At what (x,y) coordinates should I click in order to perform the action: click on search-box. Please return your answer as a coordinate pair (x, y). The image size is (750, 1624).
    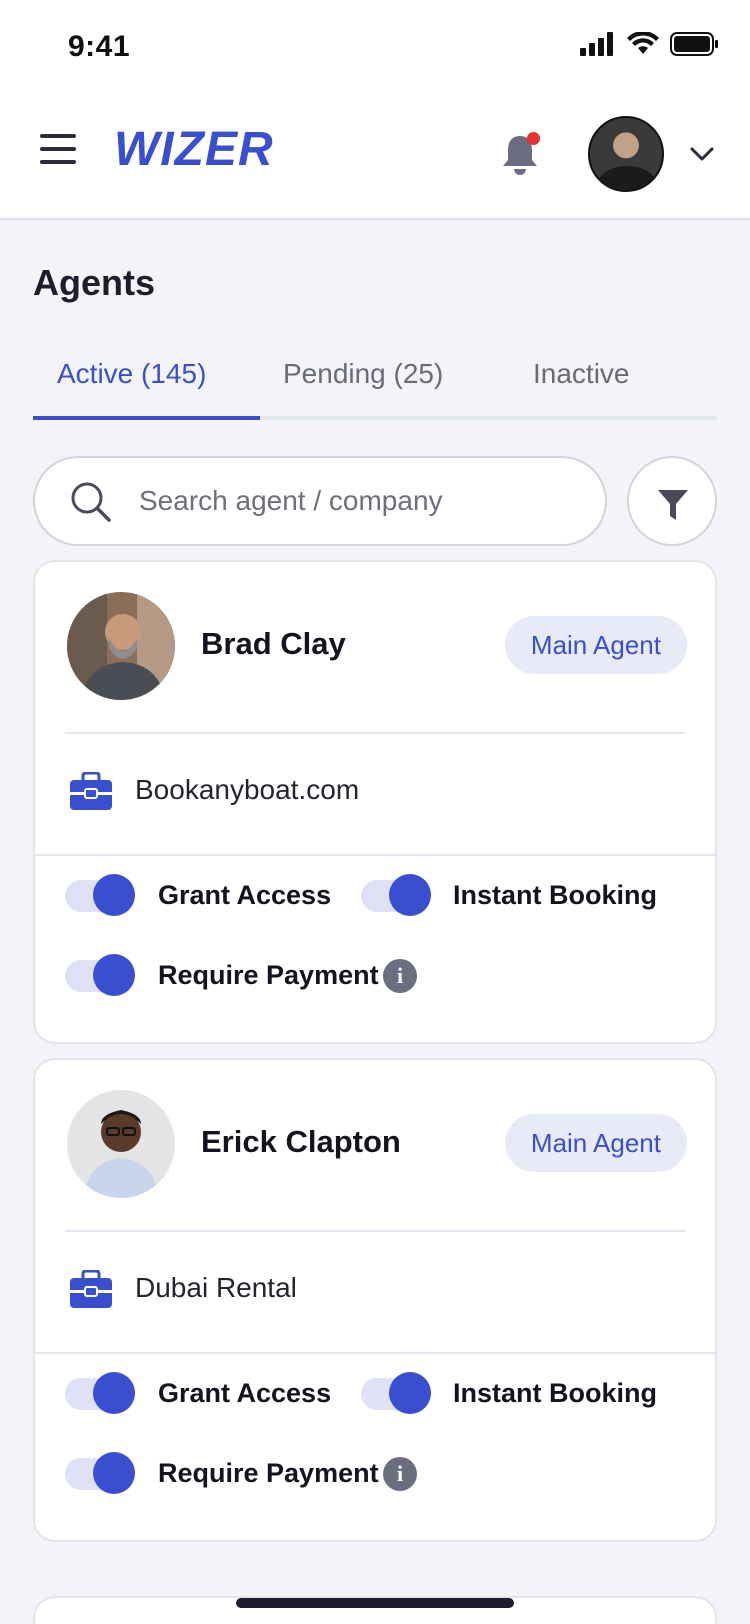
    Looking at the image, I should click on (320, 501).